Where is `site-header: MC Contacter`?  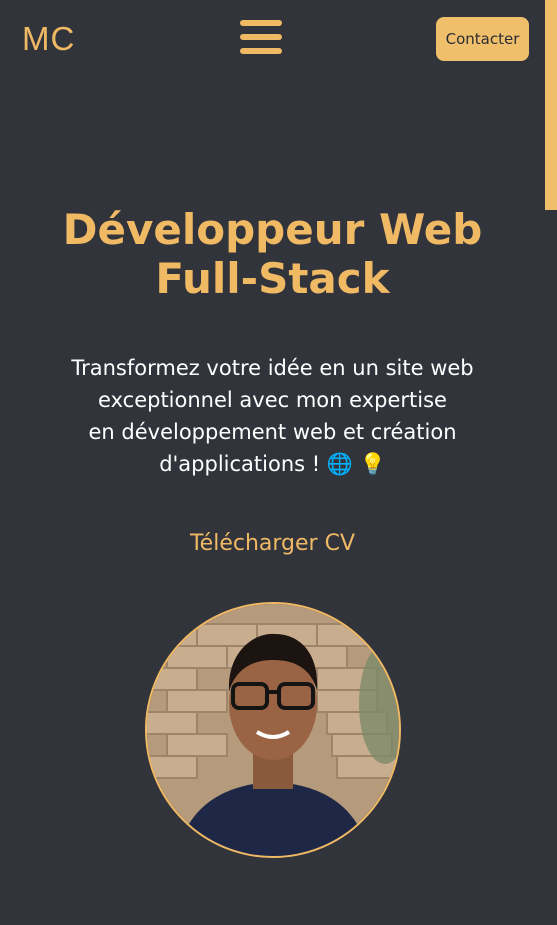
site-header: MC Contacter is located at coordinates (272, 40).